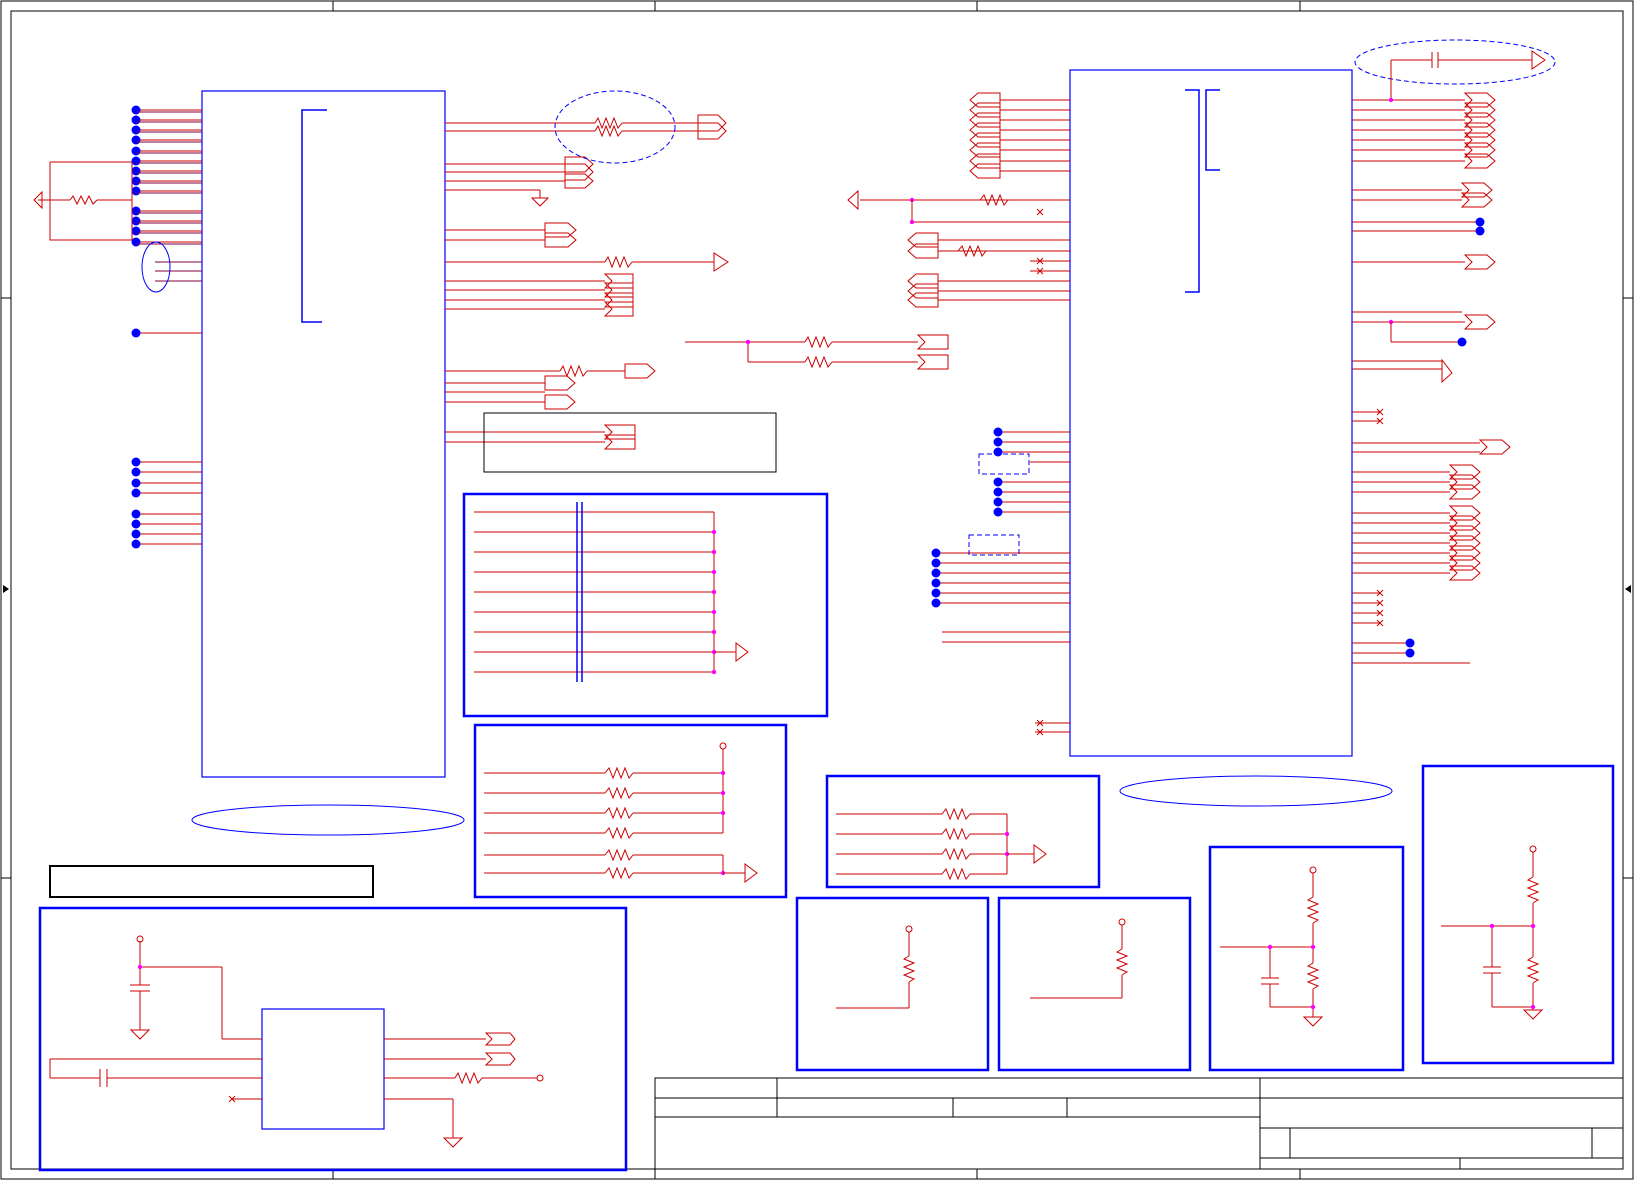 Image resolution: width=1634 pixels, height=1180 pixels. Describe the element at coordinates (83, 201) in the screenshot. I see `left-pull-network` at that location.